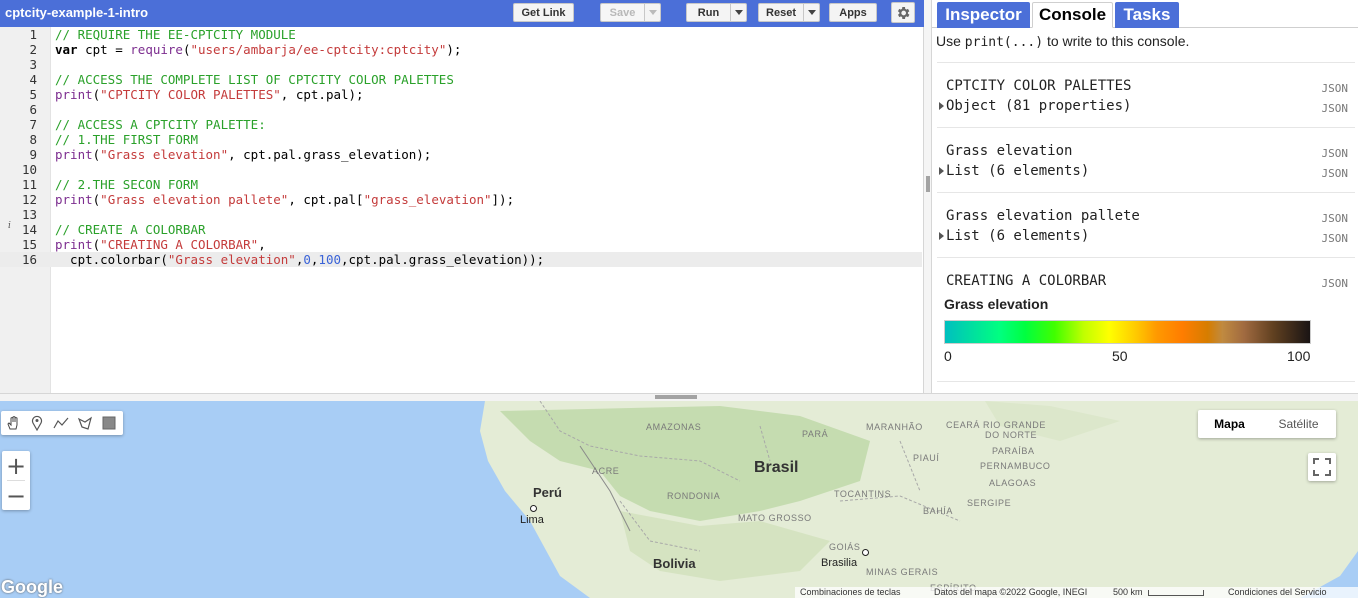 The width and height of the screenshot is (1358, 598). I want to click on rectangle-tool-button, so click(109, 423).